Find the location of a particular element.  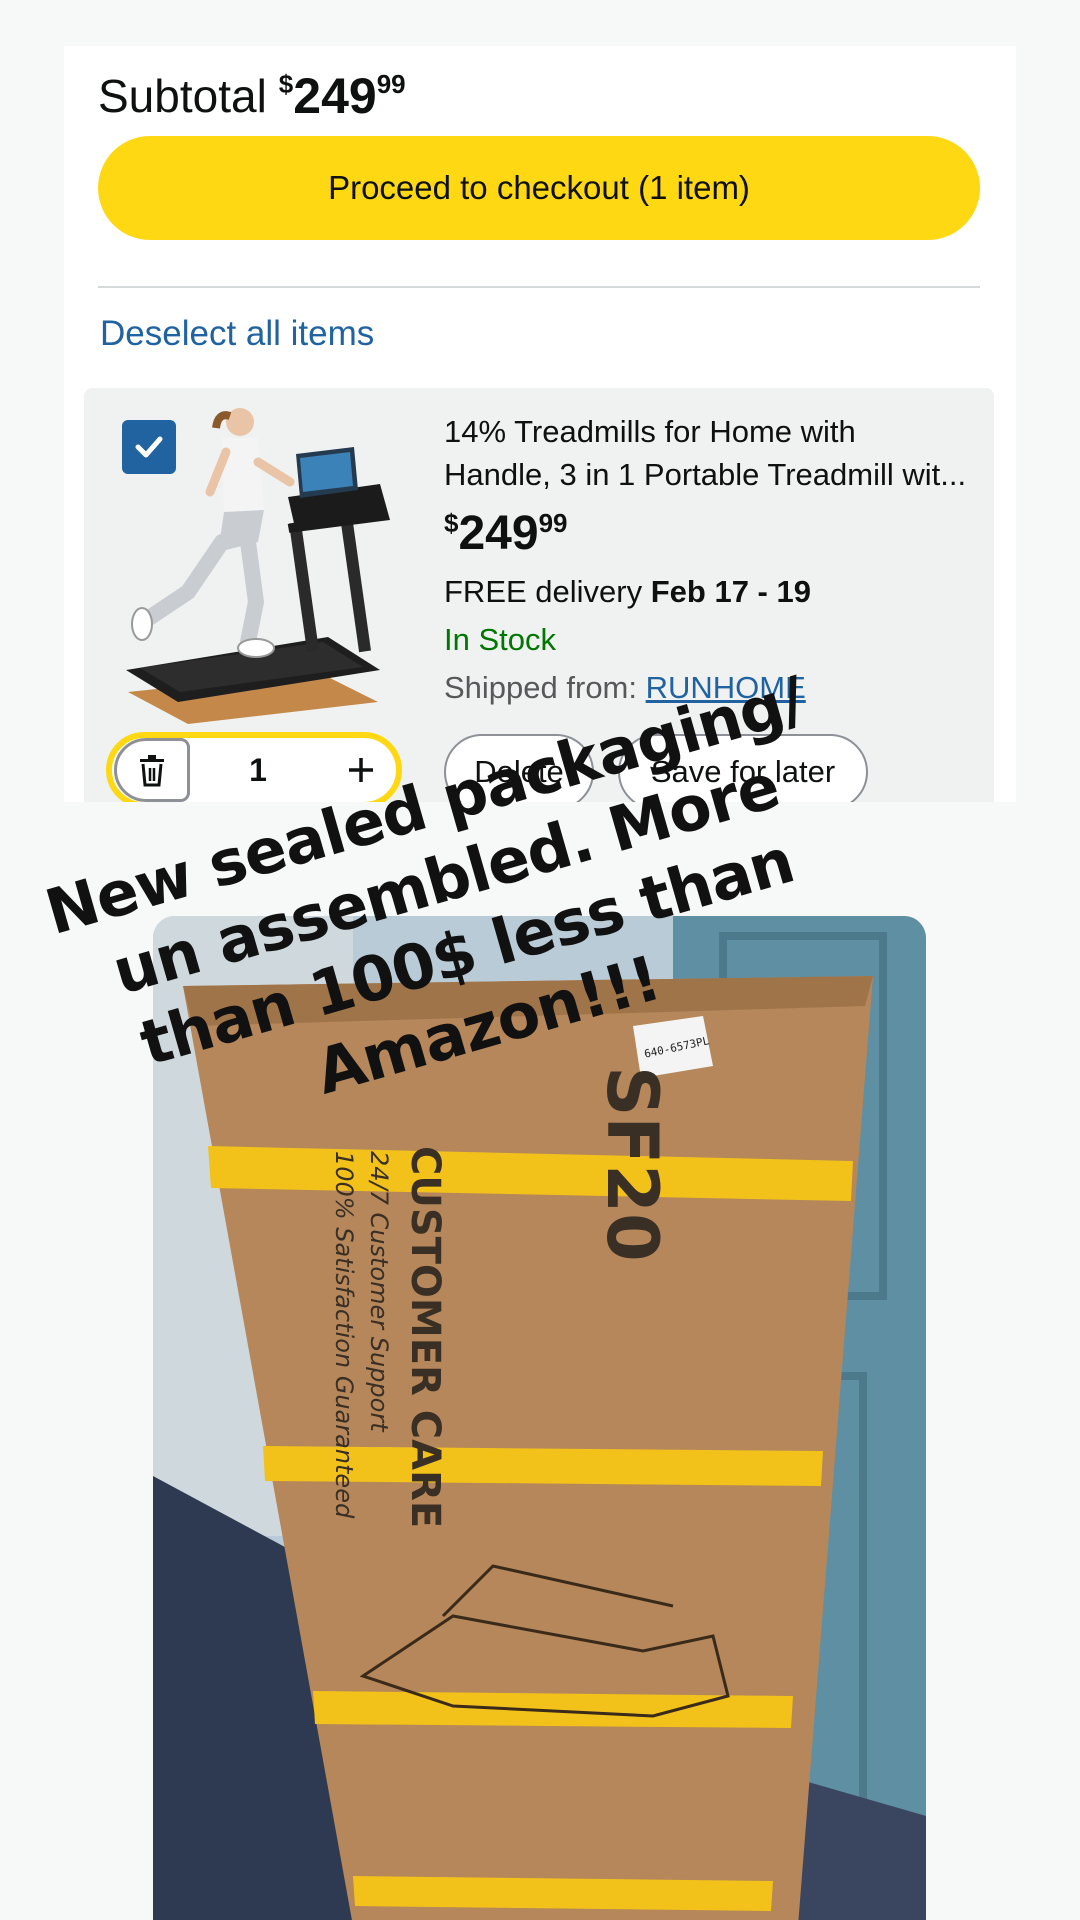

subtotal-fraction: 99 is located at coordinates (391, 84).